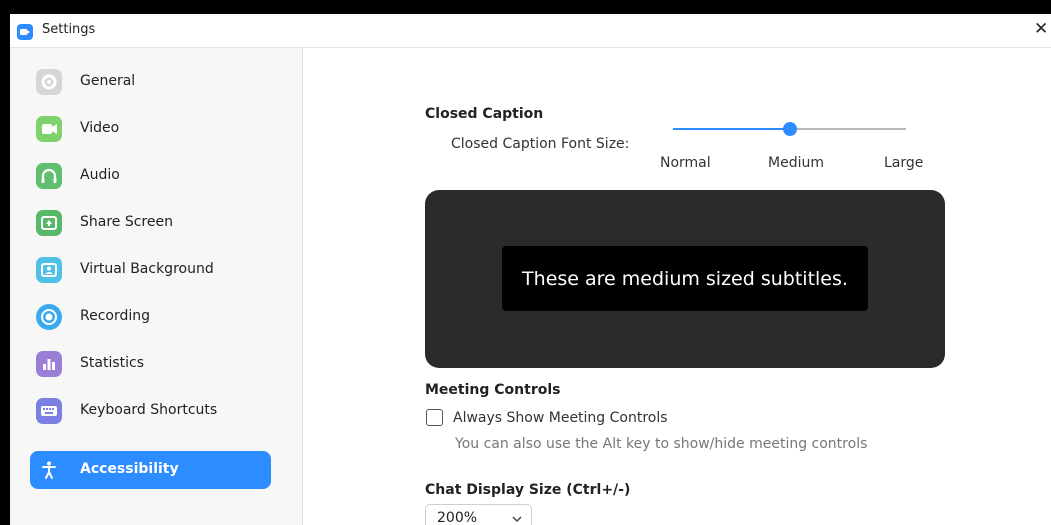 This screenshot has width=1051, height=525. What do you see at coordinates (484, 114) in the screenshot?
I see `closed-caption-title: Closed Caption` at bounding box center [484, 114].